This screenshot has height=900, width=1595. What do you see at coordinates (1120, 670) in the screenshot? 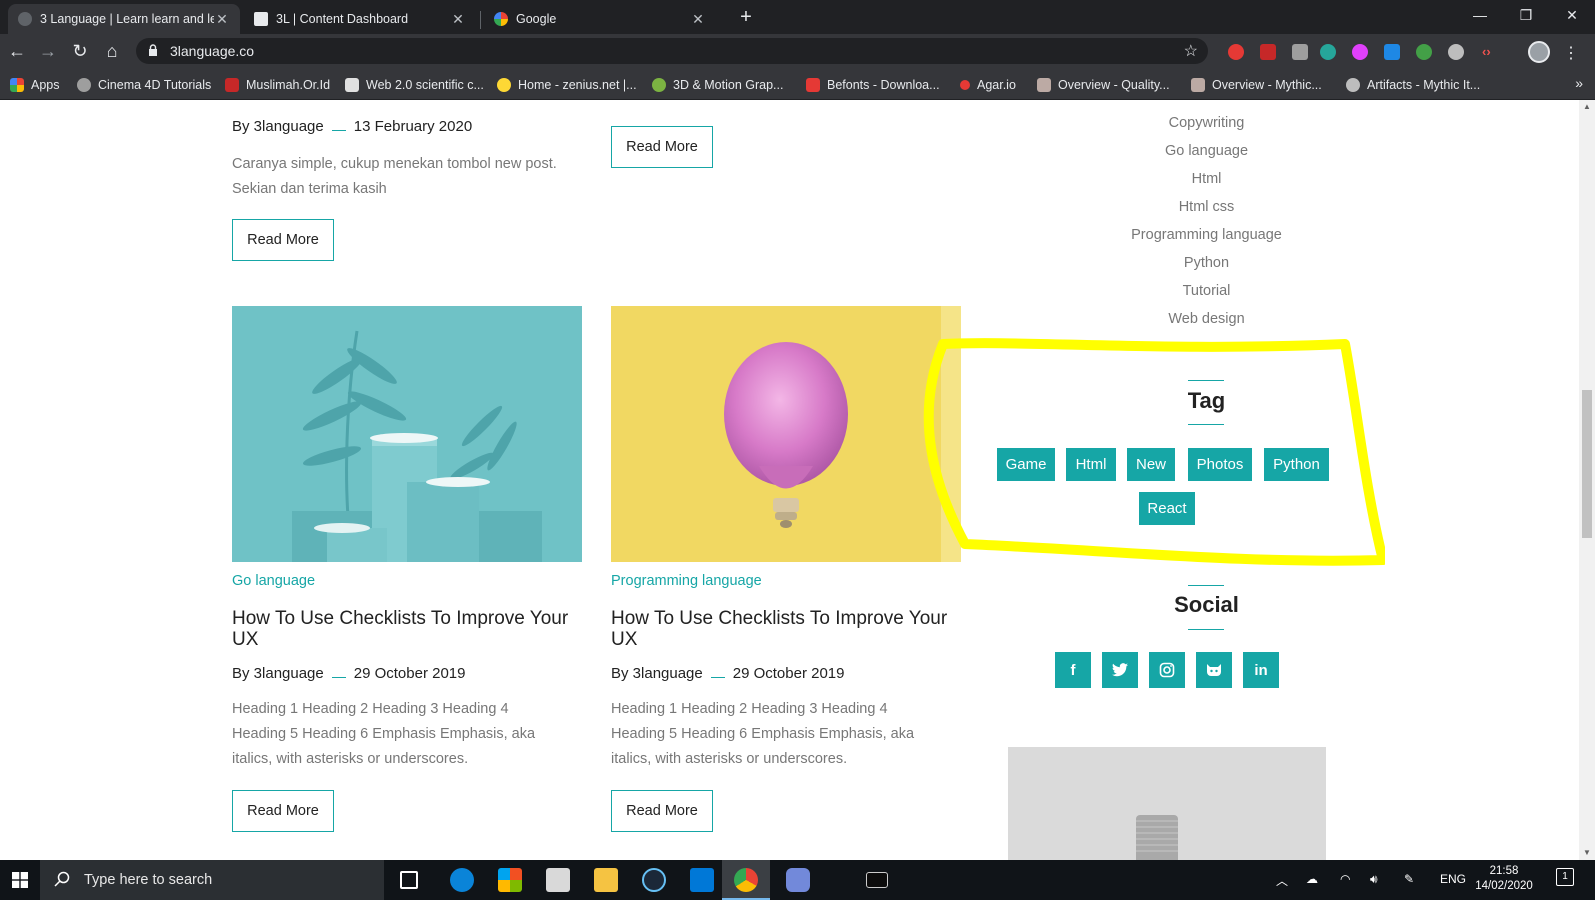
I see `twitter-icon` at bounding box center [1120, 670].